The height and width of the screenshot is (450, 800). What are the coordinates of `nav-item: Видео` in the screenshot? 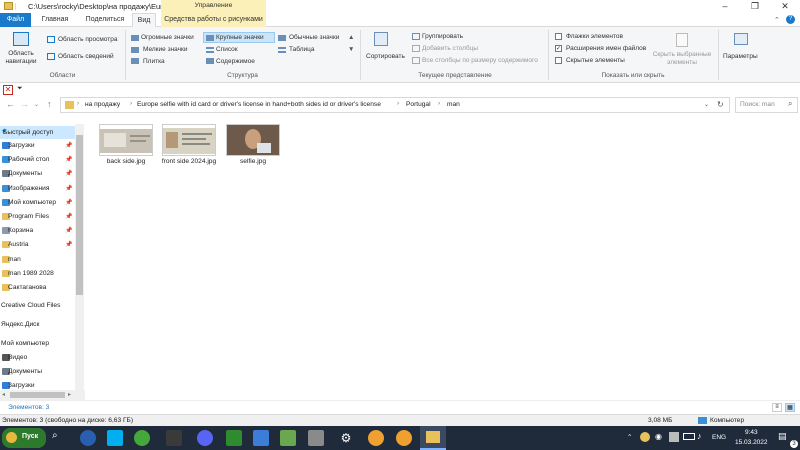 It's located at (42, 358).